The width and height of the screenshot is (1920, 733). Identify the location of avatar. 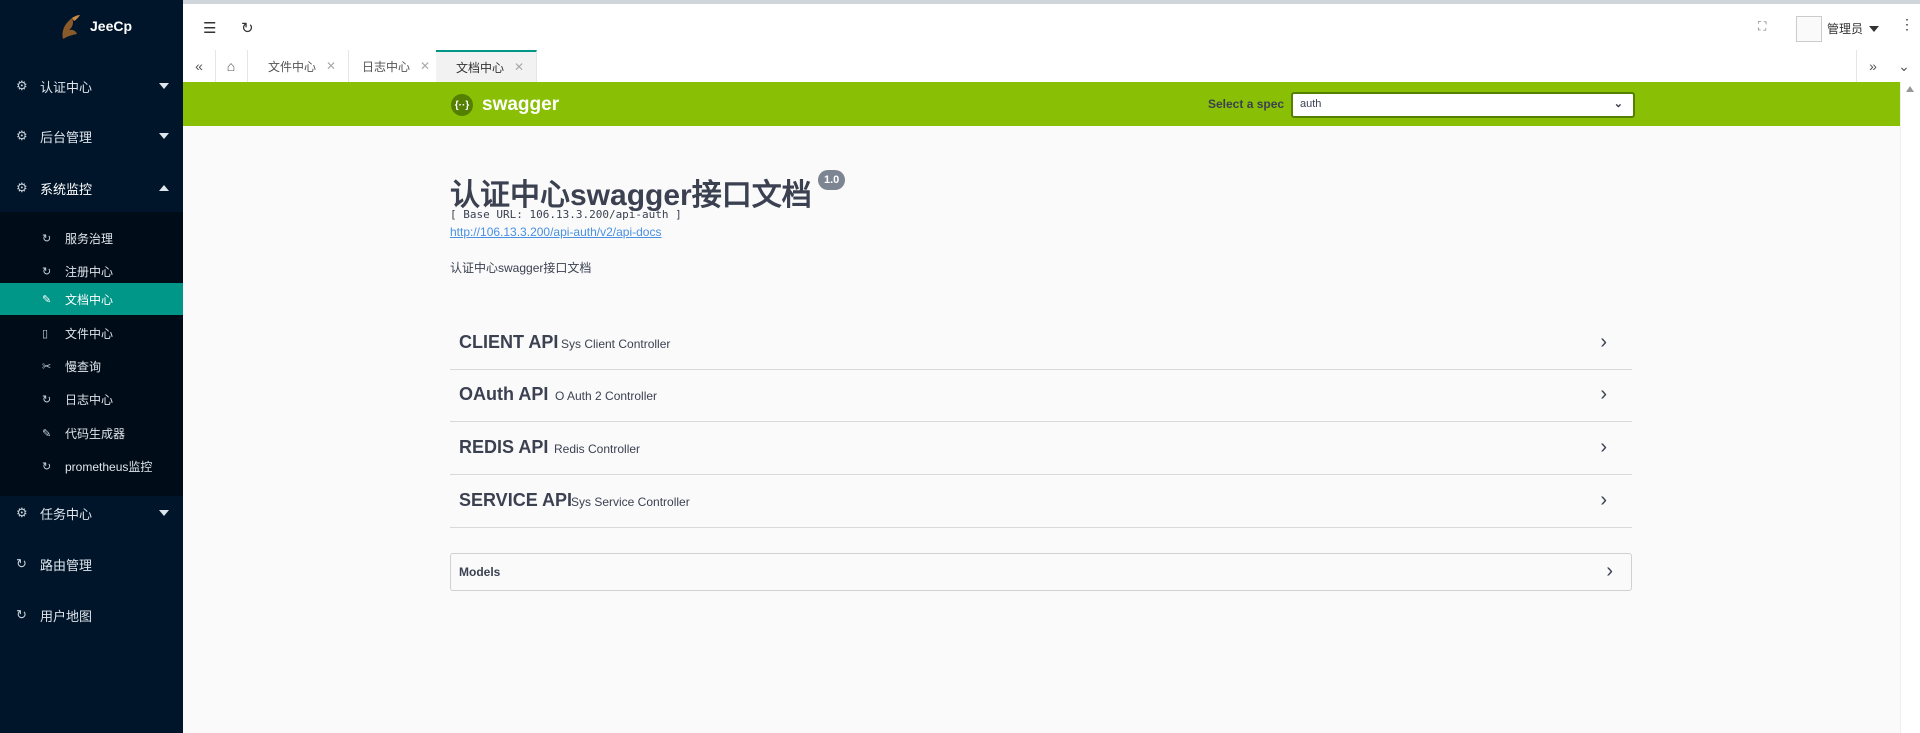
(1809, 29).